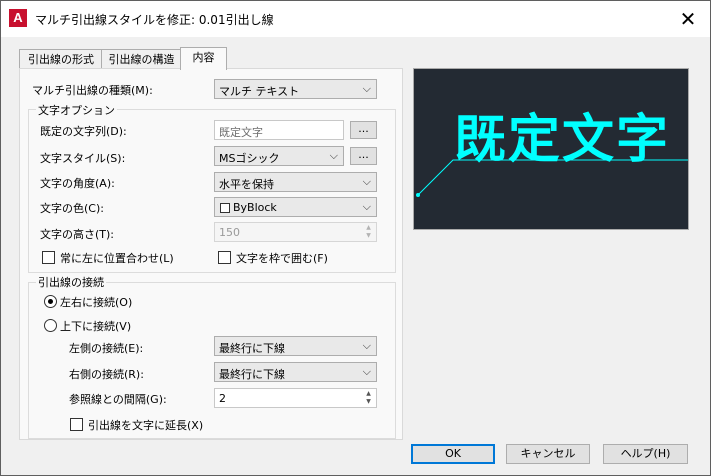  What do you see at coordinates (224, 257) in the screenshot?
I see `frame-text-checkbox` at bounding box center [224, 257].